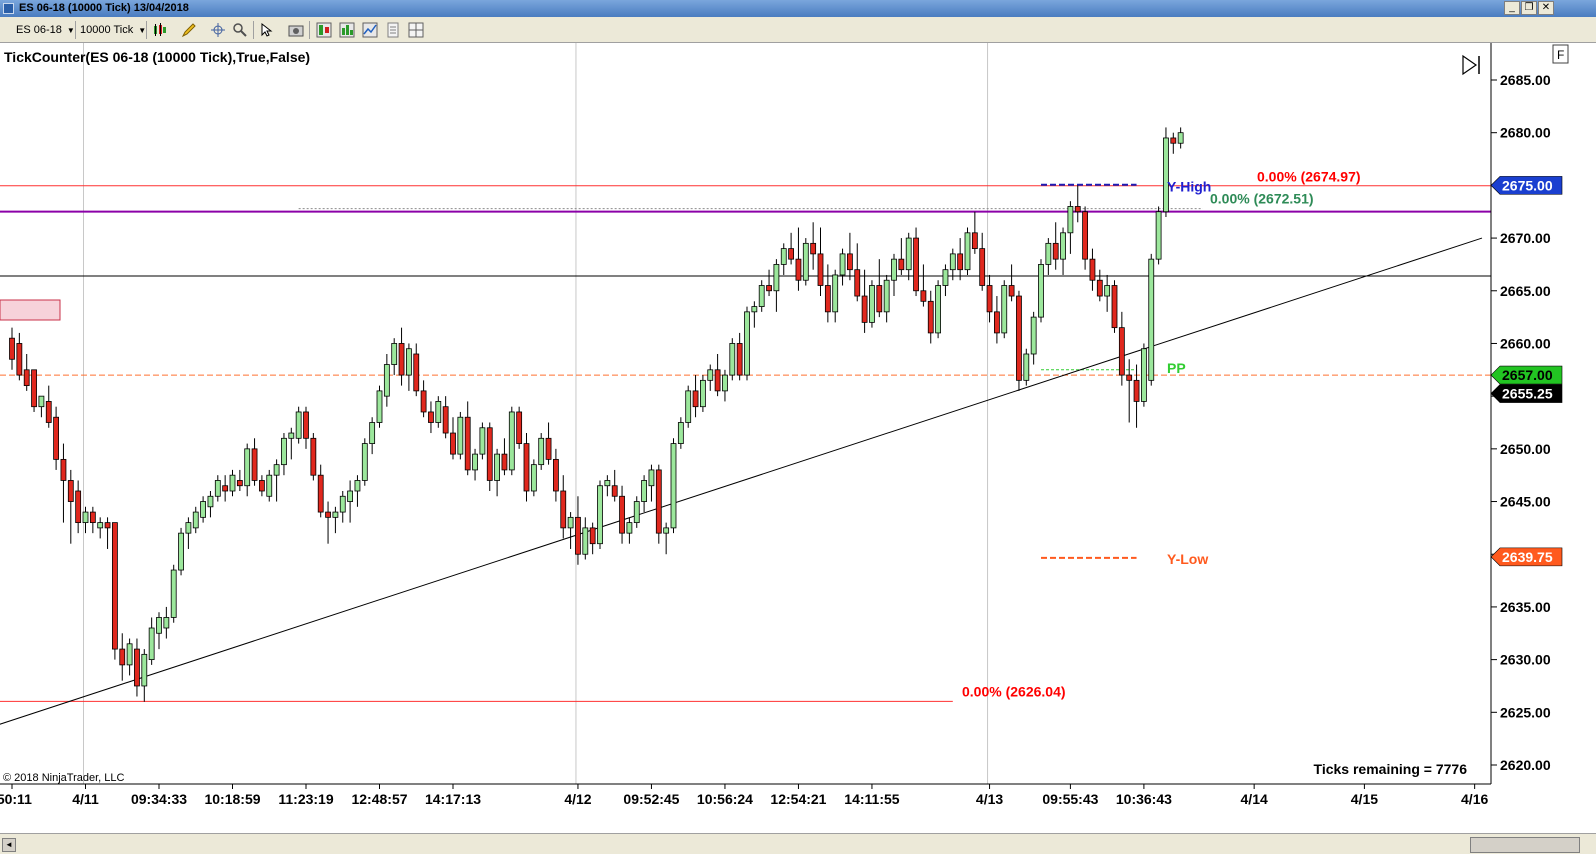 This screenshot has height=854, width=1596. I want to click on price-tick-label: 2665.00, so click(1525, 291).